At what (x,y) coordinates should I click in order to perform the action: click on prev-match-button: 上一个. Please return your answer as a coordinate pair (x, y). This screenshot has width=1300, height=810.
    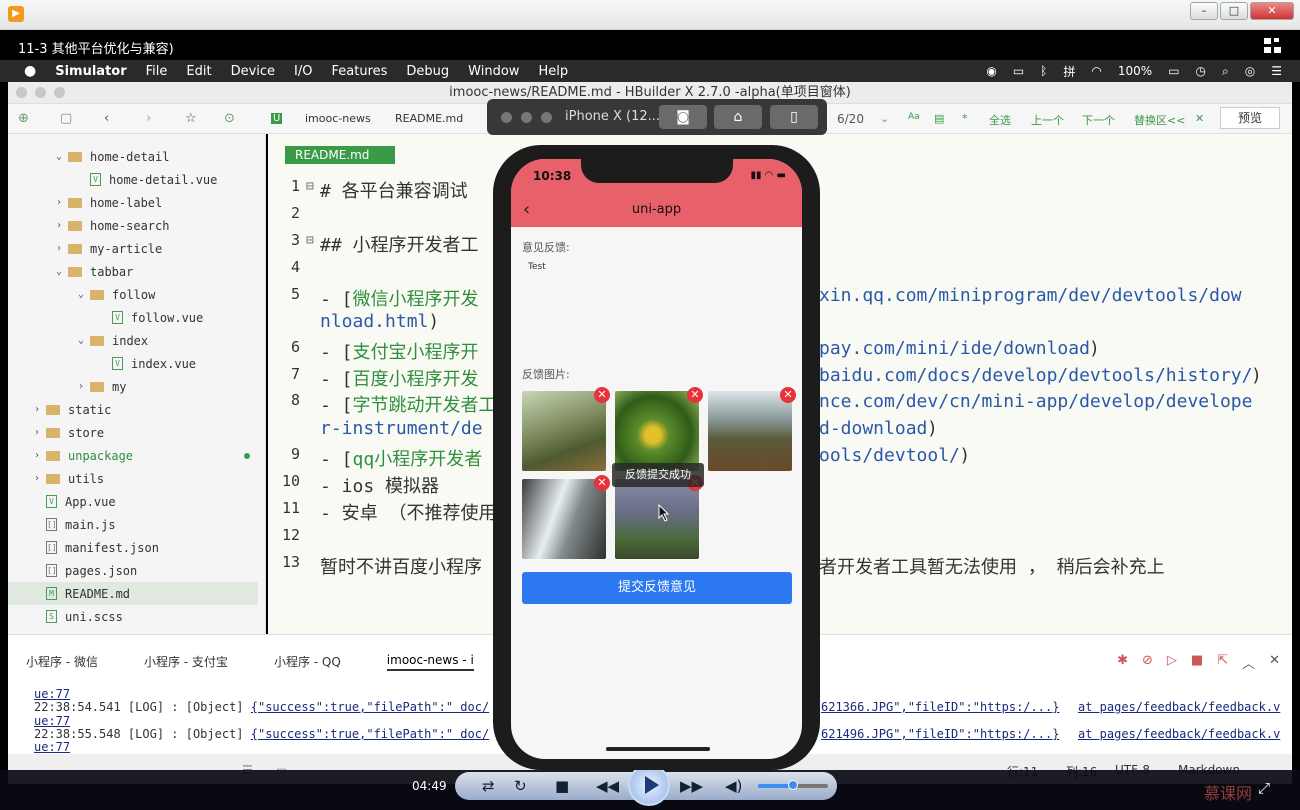
    Looking at the image, I should click on (1047, 120).